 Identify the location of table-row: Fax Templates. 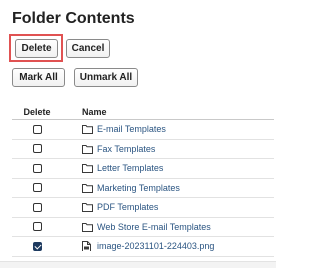
(143, 149).